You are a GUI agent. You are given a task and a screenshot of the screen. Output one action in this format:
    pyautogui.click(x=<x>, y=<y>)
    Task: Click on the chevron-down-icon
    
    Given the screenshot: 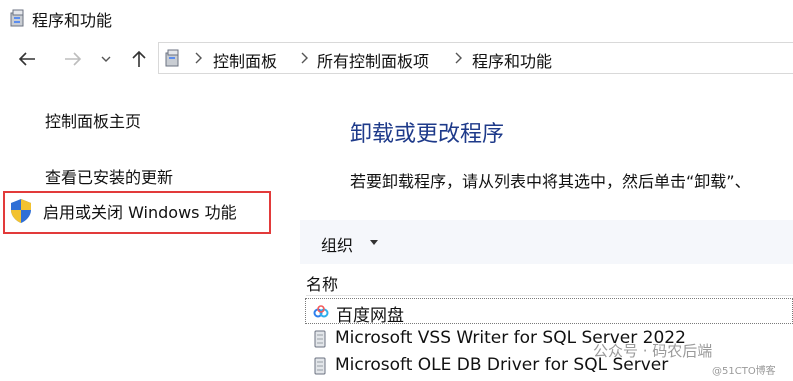 What is the action you would take?
    pyautogui.click(x=106, y=59)
    